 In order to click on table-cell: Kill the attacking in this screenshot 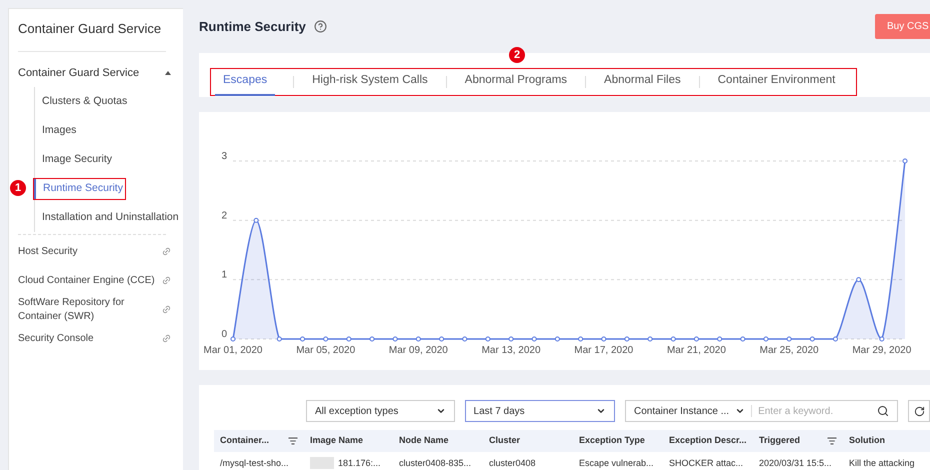, I will do `click(882, 463)`.